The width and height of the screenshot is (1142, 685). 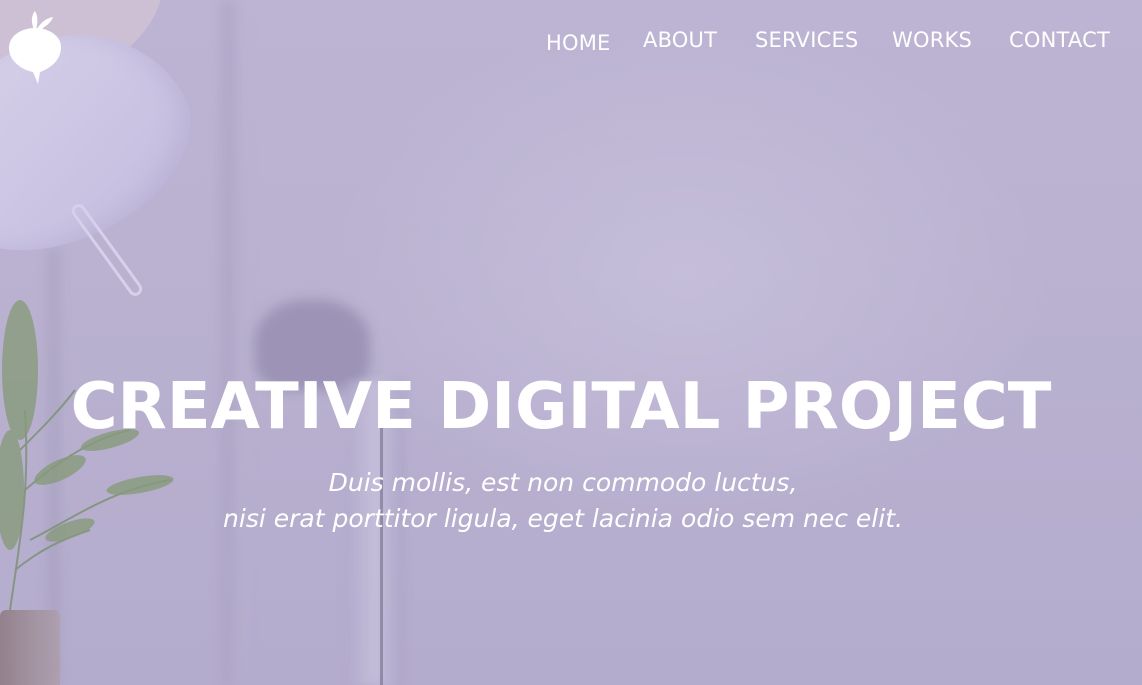 What do you see at coordinates (578, 43) in the screenshot?
I see `nav-home: HOME` at bounding box center [578, 43].